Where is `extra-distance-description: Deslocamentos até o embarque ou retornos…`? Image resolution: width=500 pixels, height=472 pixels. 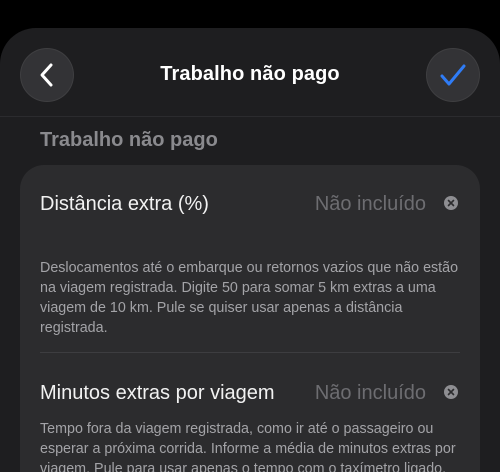
extra-distance-description: Deslocamentos até o embarque ou retornos… is located at coordinates (249, 298).